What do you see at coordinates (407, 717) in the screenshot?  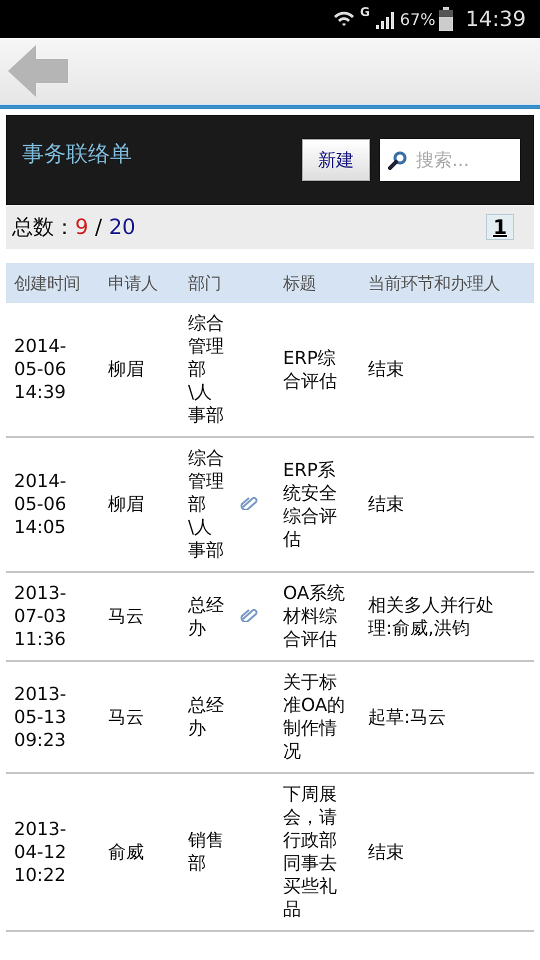 I see `table-cell: 起草:马云` at bounding box center [407, 717].